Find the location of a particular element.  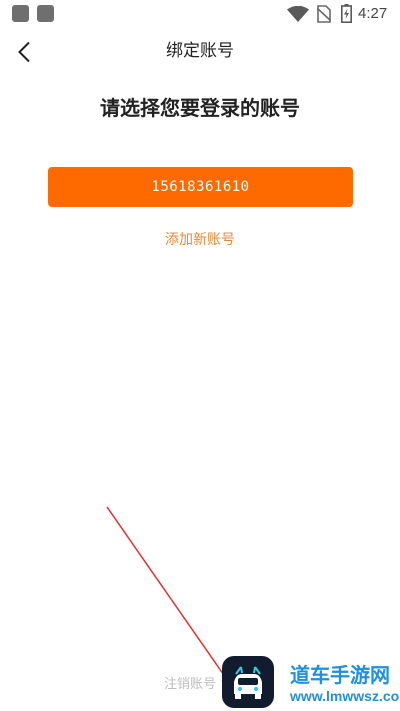

battery-charging-icon is located at coordinates (346, 13).